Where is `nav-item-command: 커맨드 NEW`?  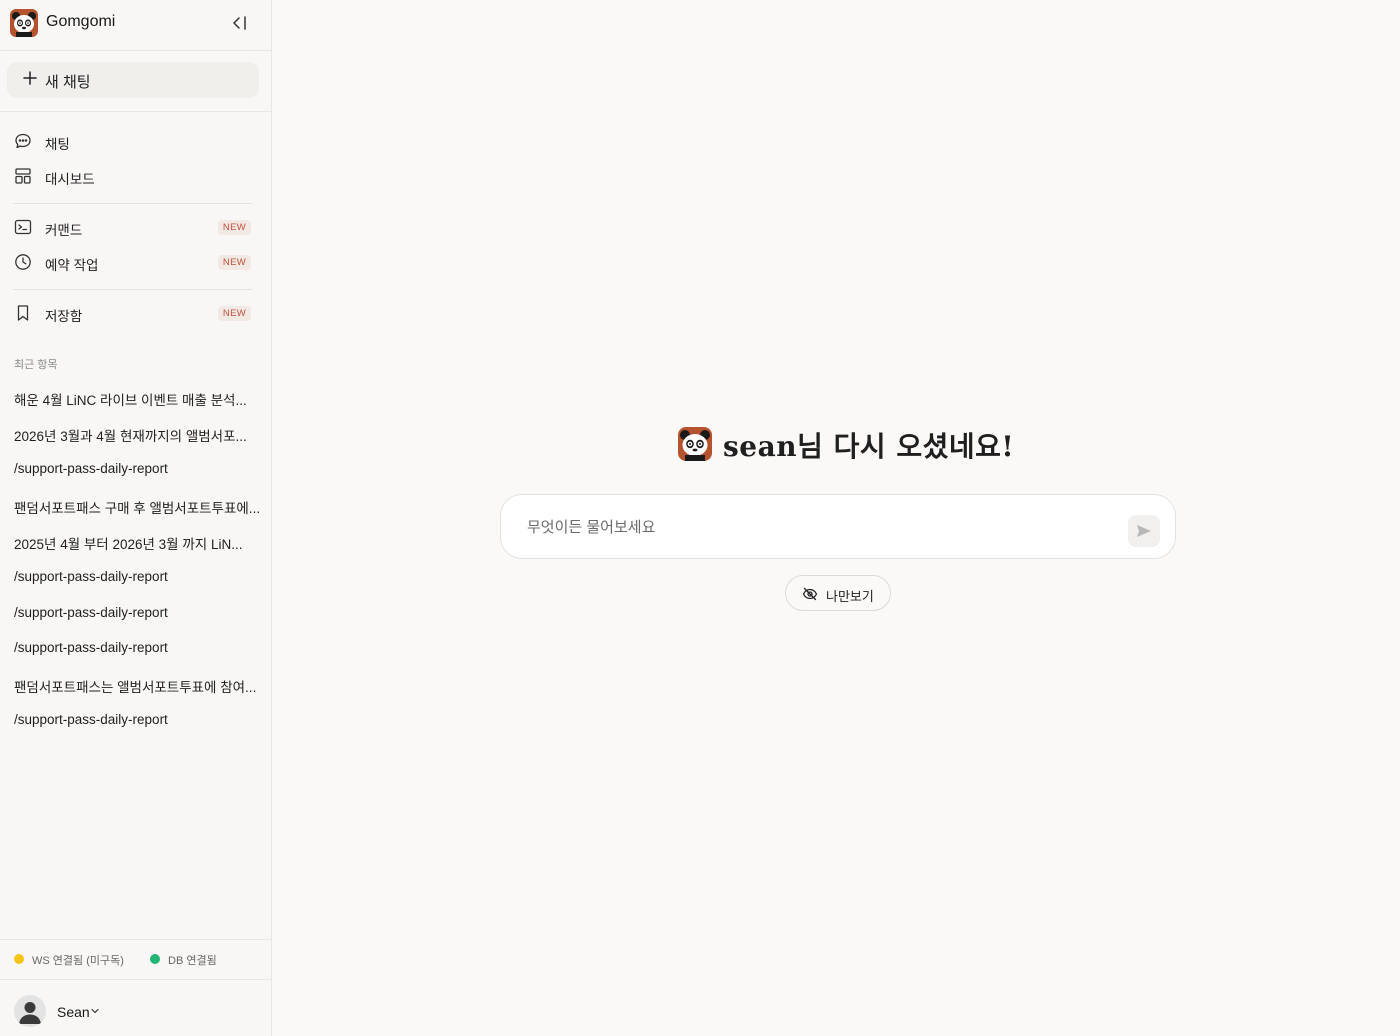
nav-item-command: 커맨드 NEW is located at coordinates (133, 227).